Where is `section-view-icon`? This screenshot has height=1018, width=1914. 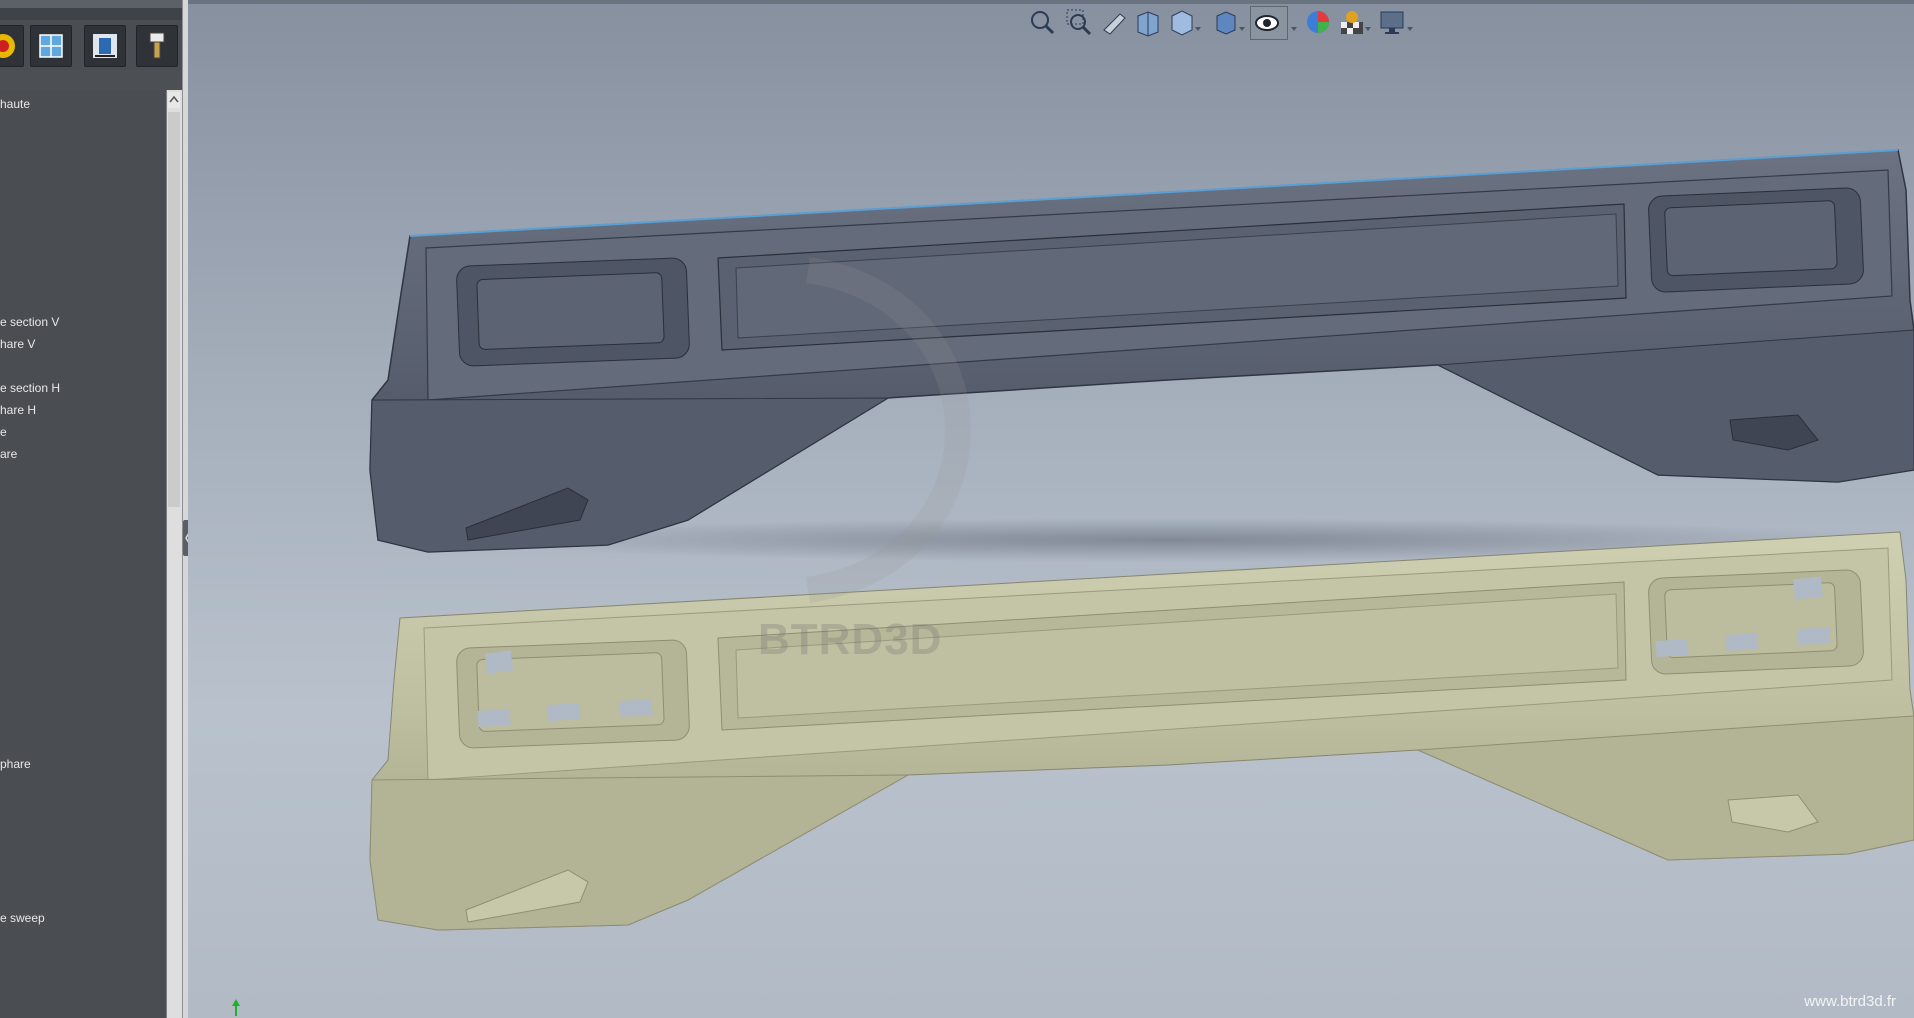 section-view-icon is located at coordinates (51, 46).